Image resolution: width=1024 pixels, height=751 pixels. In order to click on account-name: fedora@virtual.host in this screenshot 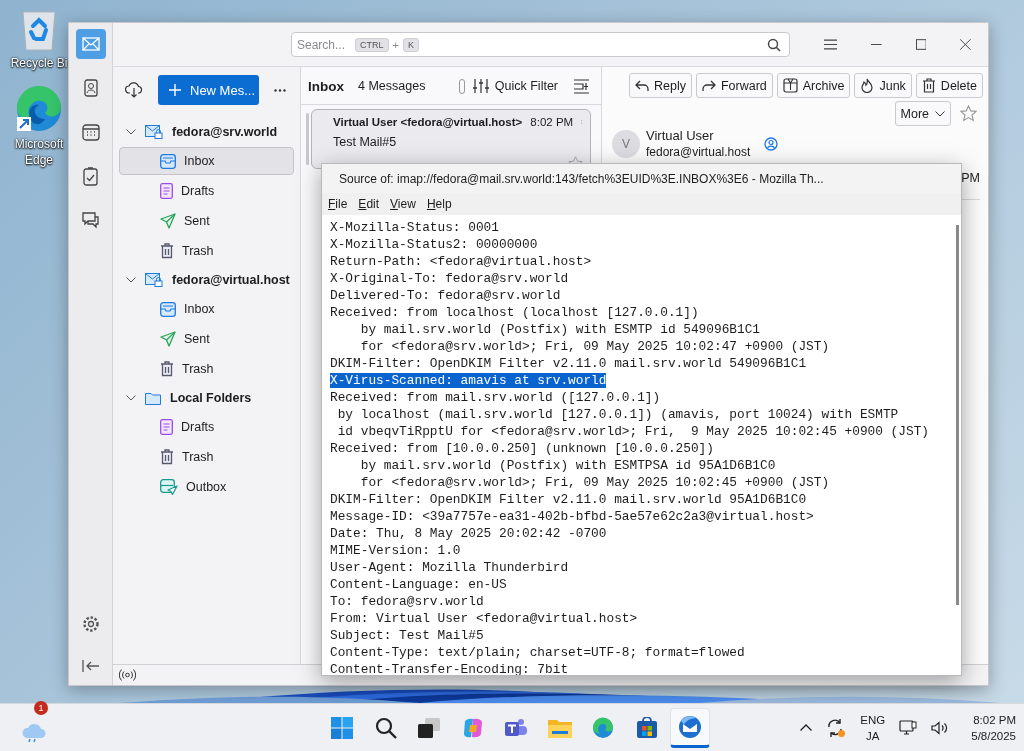, I will do `click(231, 280)`.